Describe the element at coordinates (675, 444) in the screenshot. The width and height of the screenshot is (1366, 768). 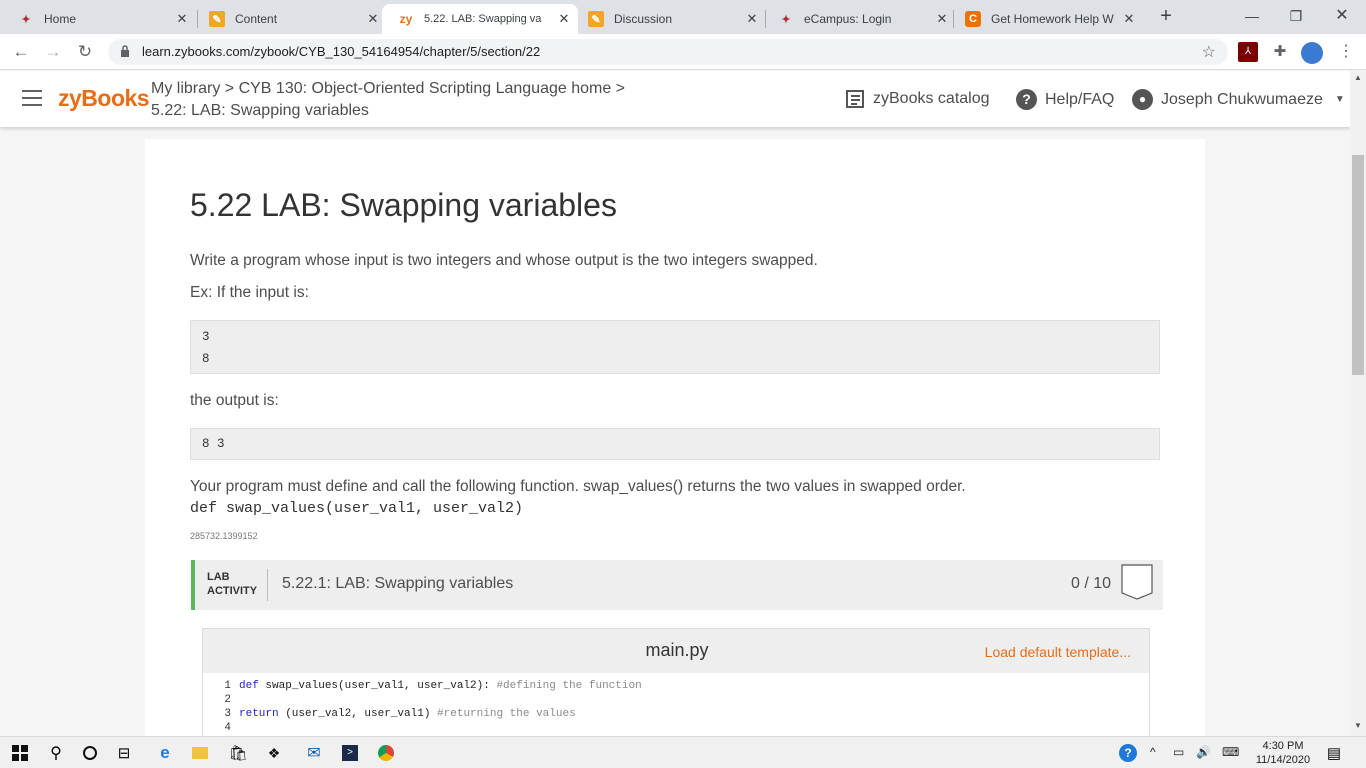
I see `example-output-box: 8 3` at that location.